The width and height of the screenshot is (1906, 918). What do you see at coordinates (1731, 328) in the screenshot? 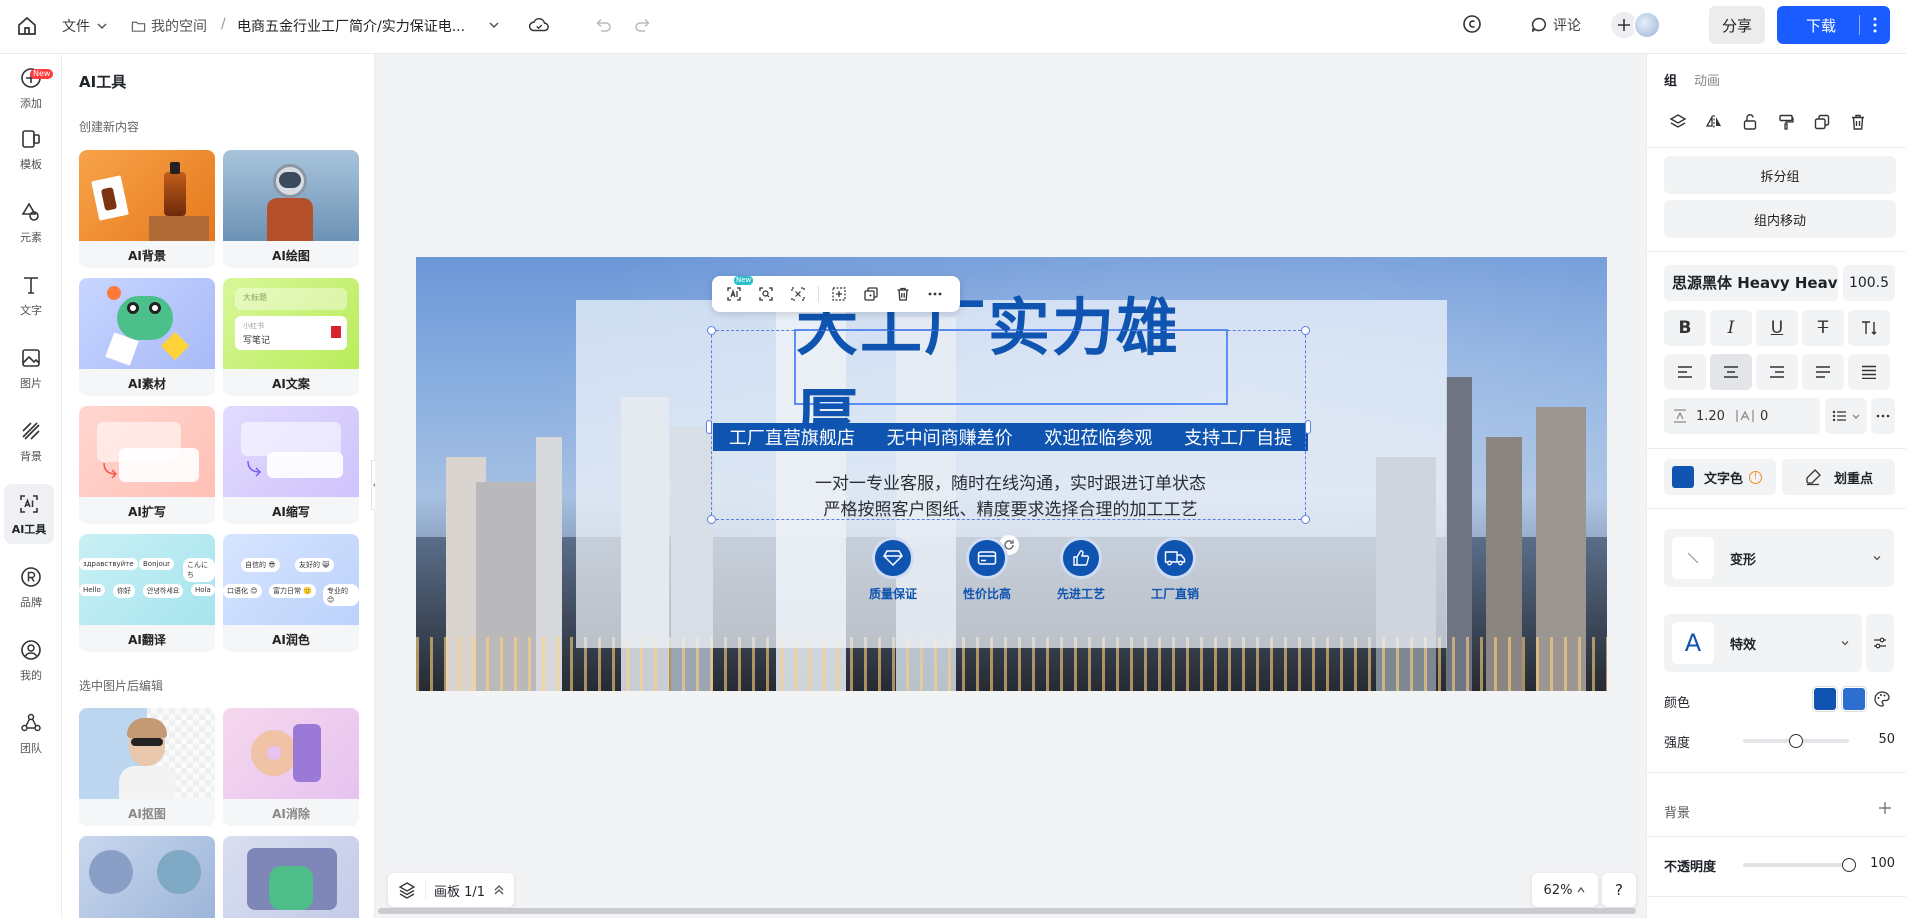
I see `italic-icon: I` at bounding box center [1731, 328].